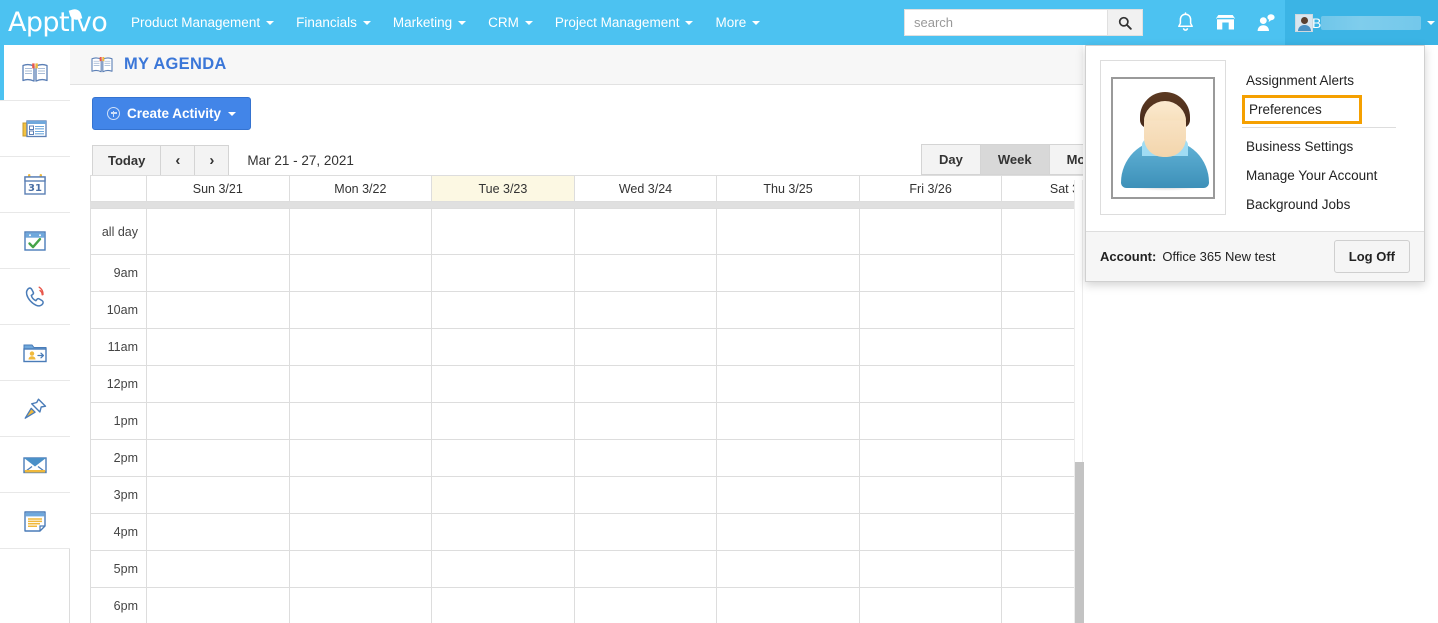  What do you see at coordinates (178, 160) in the screenshot?
I see `prev-week-button: ‹` at bounding box center [178, 160].